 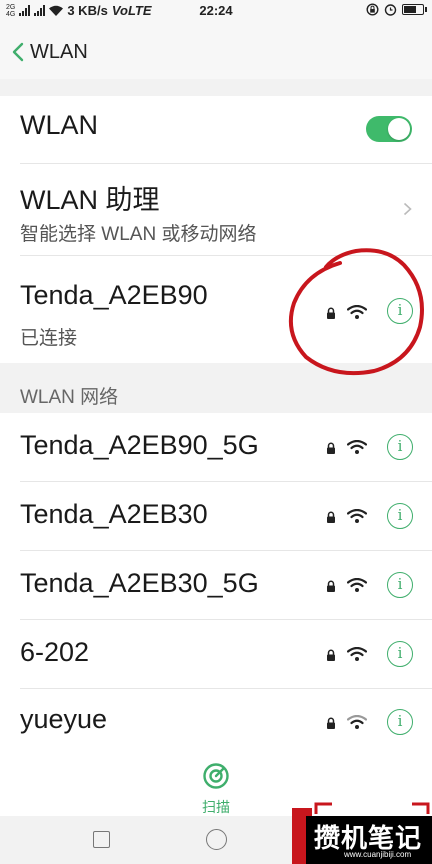 I want to click on back-button: WLAN, so click(x=57, y=52).